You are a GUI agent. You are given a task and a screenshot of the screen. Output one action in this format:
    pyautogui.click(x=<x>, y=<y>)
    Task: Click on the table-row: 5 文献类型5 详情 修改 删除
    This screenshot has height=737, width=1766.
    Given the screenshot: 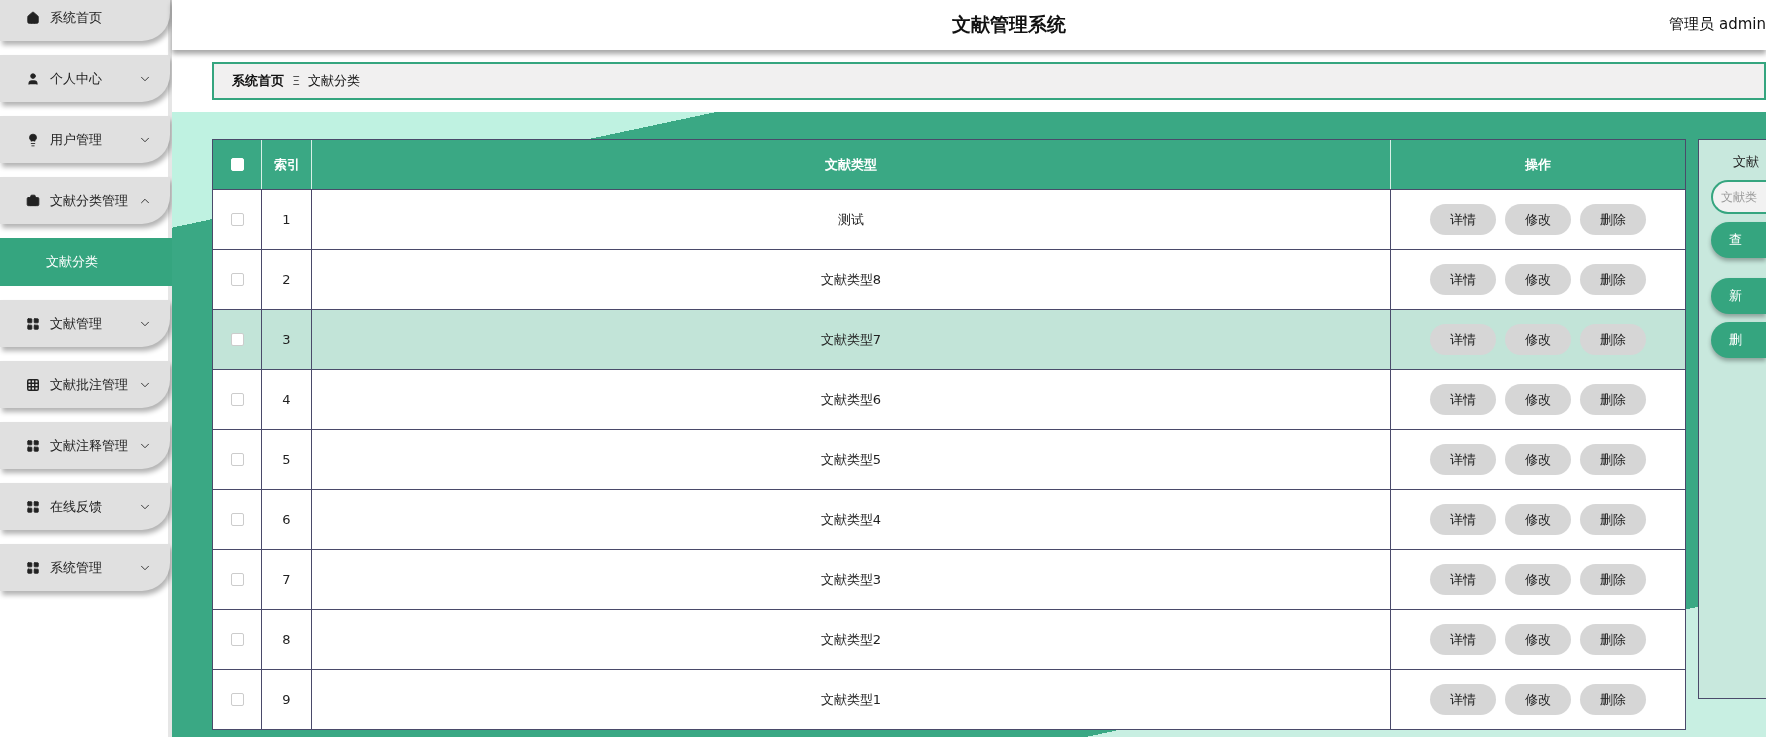 What is the action you would take?
    pyautogui.click(x=949, y=459)
    